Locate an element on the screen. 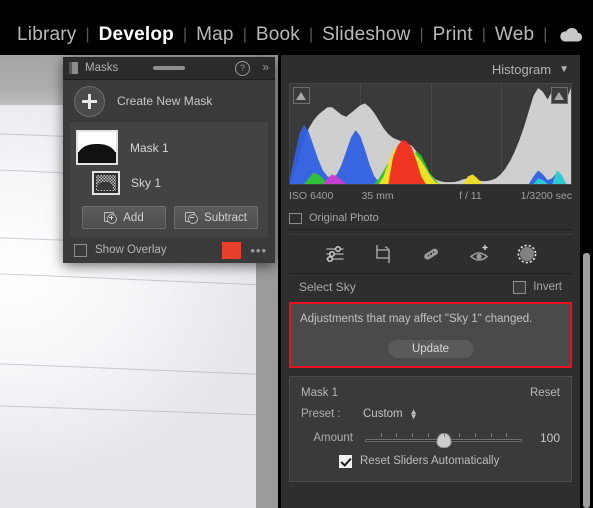  module-tab-book: Book is located at coordinates (278, 35).